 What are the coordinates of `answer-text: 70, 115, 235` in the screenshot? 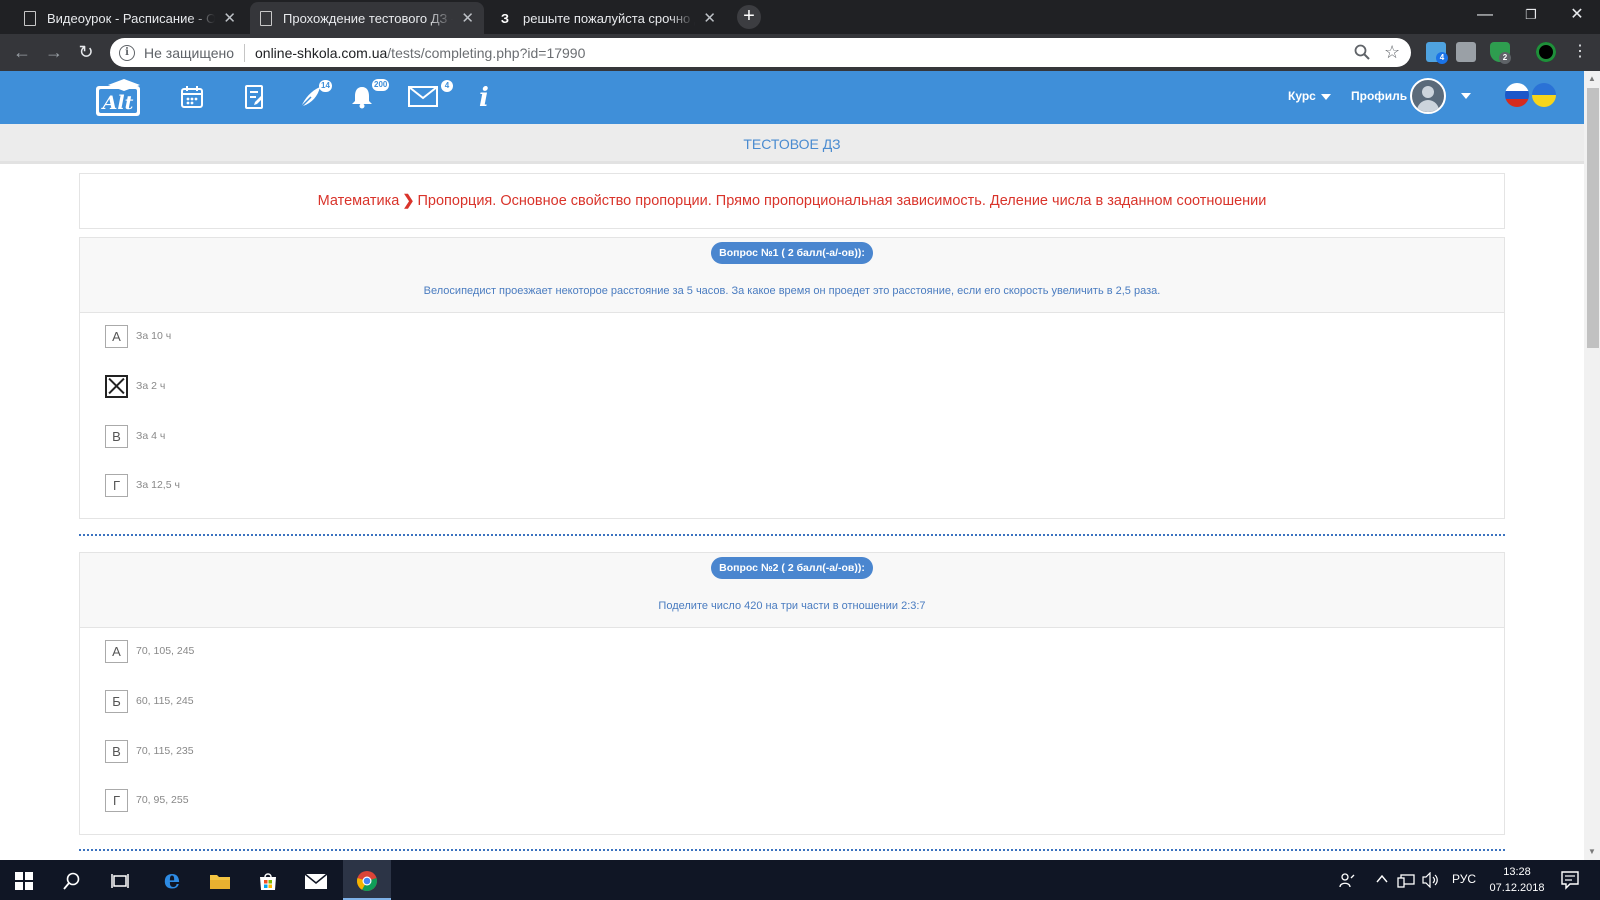 It's located at (165, 751).